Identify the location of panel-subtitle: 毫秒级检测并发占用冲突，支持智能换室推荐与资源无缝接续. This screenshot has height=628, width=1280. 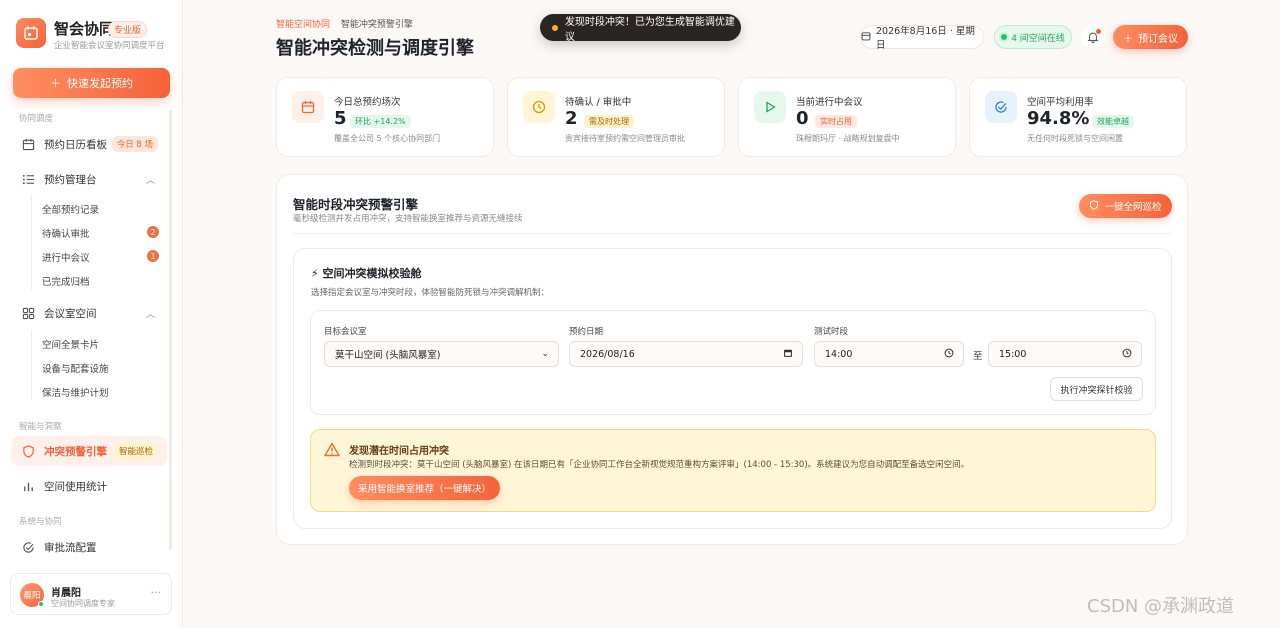
(408, 219).